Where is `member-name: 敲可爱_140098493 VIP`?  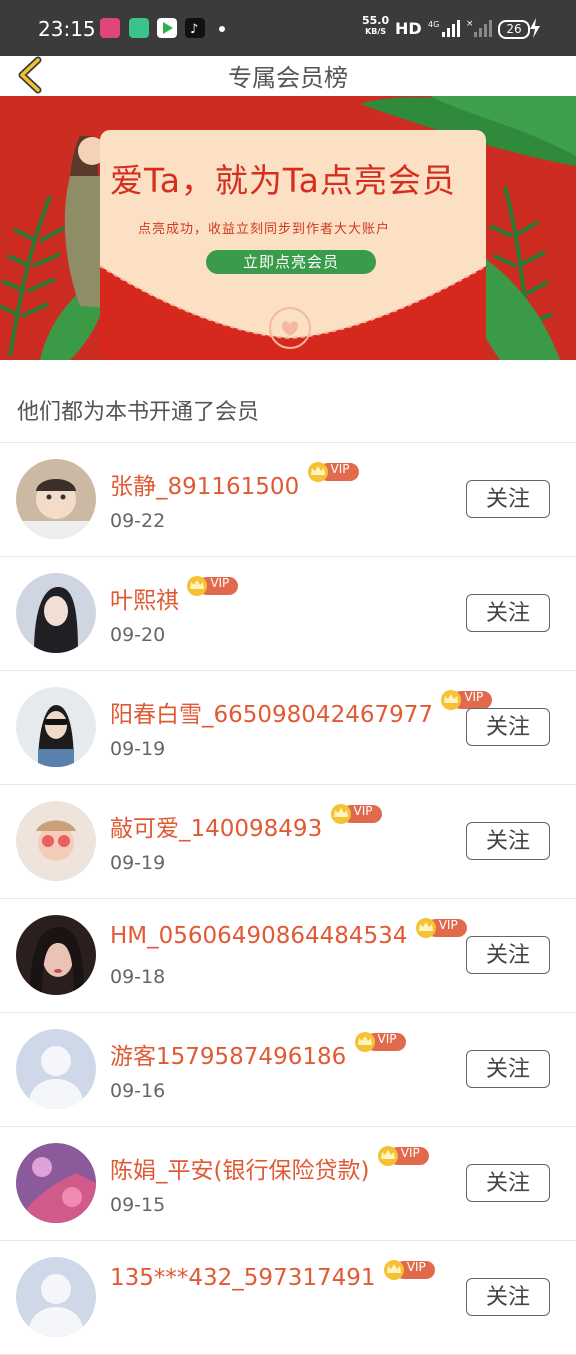
member-name: 敲可爱_140098493 VIP is located at coordinates (247, 823).